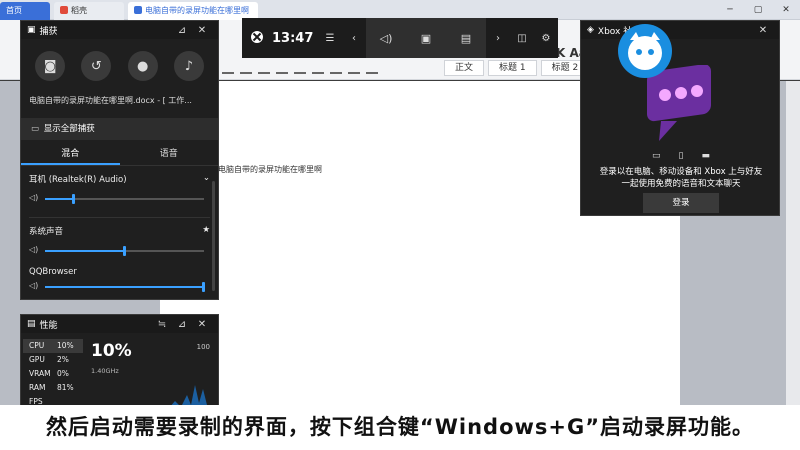  Describe the element at coordinates (181, 396) in the screenshot. I see `cpu-graph` at that location.